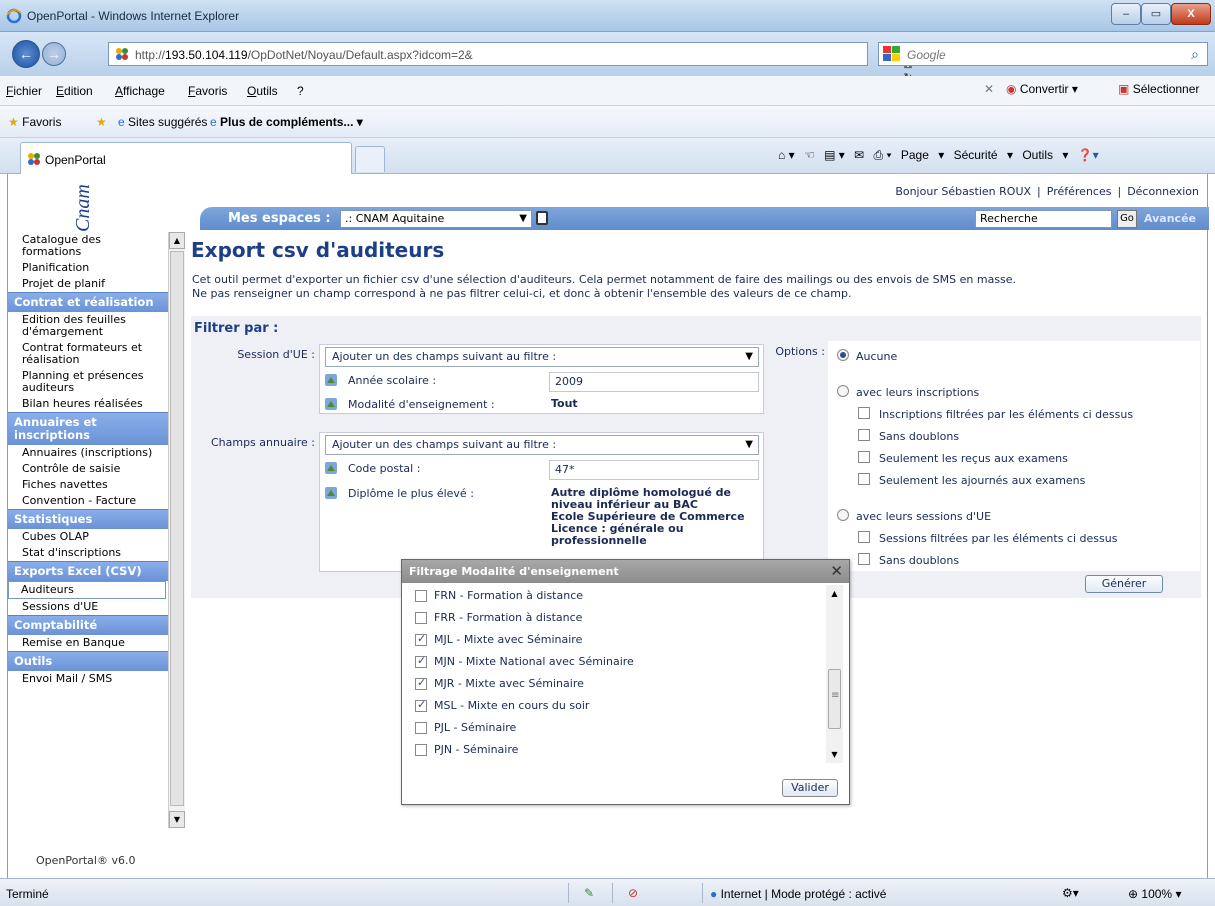 This screenshot has height=906, width=1215. What do you see at coordinates (88, 469) in the screenshot?
I see `sidebar-item: Contrôle de saisie` at bounding box center [88, 469].